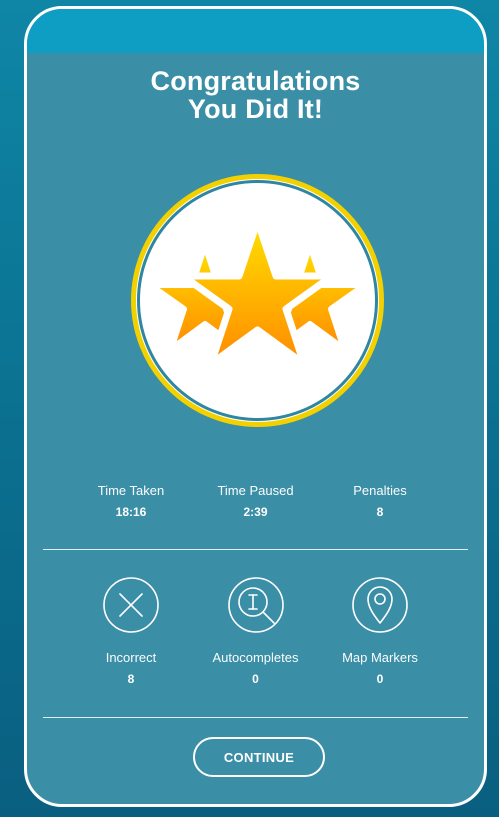  I want to click on stat-label: Autocompletes, so click(255, 657).